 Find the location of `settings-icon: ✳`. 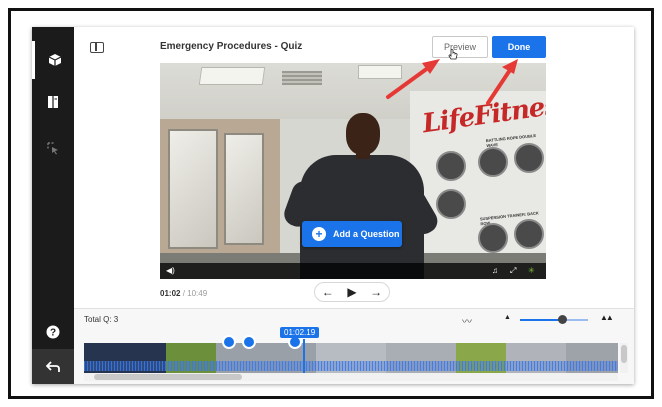

settings-icon: ✳ is located at coordinates (531, 270).